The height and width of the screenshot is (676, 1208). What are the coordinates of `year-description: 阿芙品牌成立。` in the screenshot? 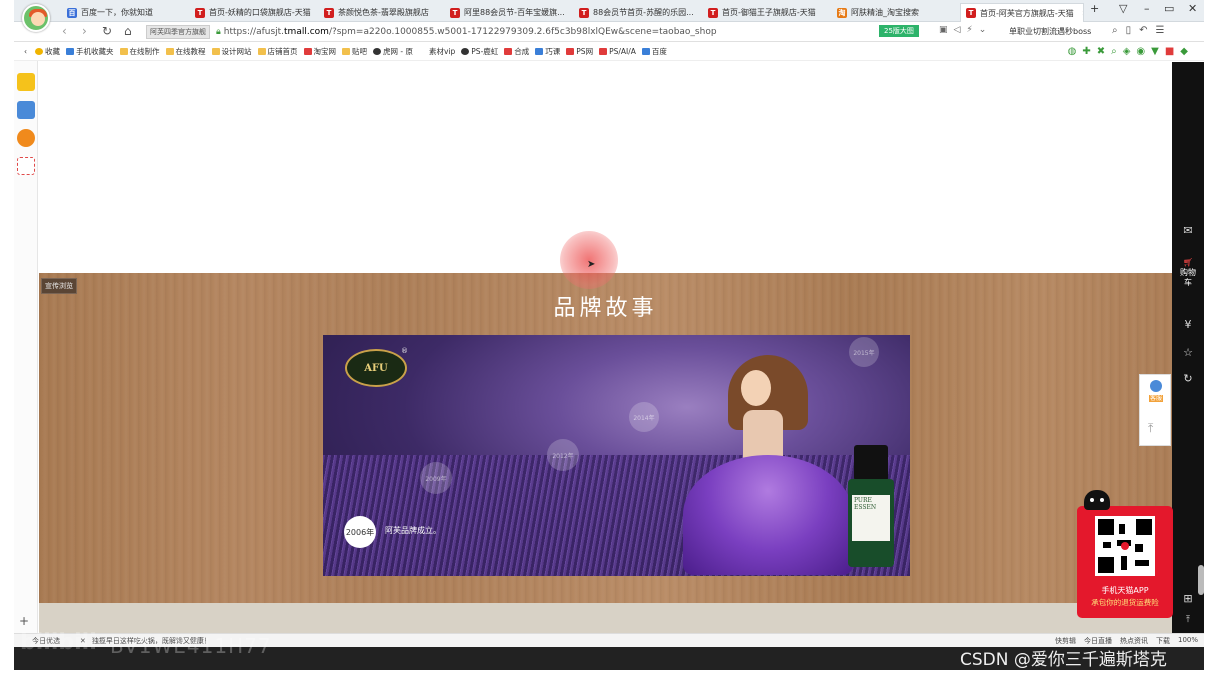 It's located at (413, 530).